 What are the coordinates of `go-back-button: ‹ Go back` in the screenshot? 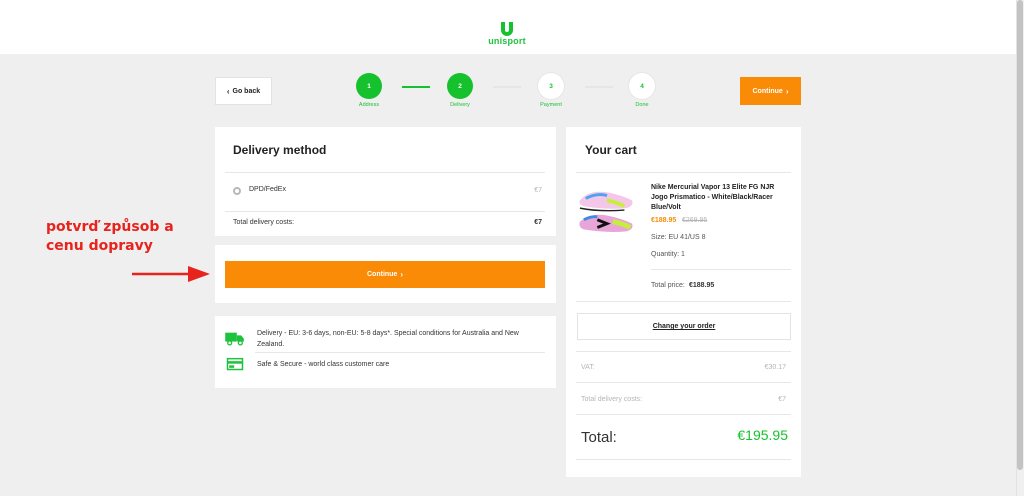 It's located at (243, 91).